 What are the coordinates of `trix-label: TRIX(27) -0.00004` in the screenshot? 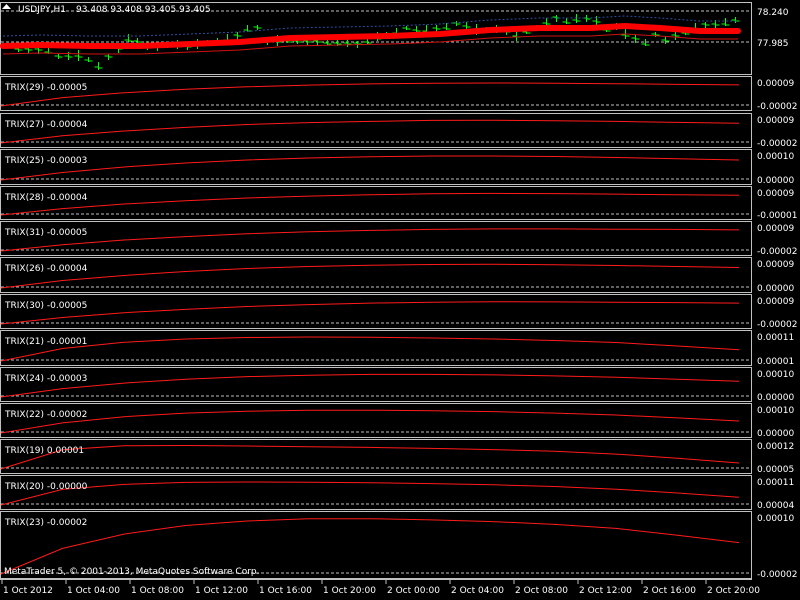 It's located at (46, 125).